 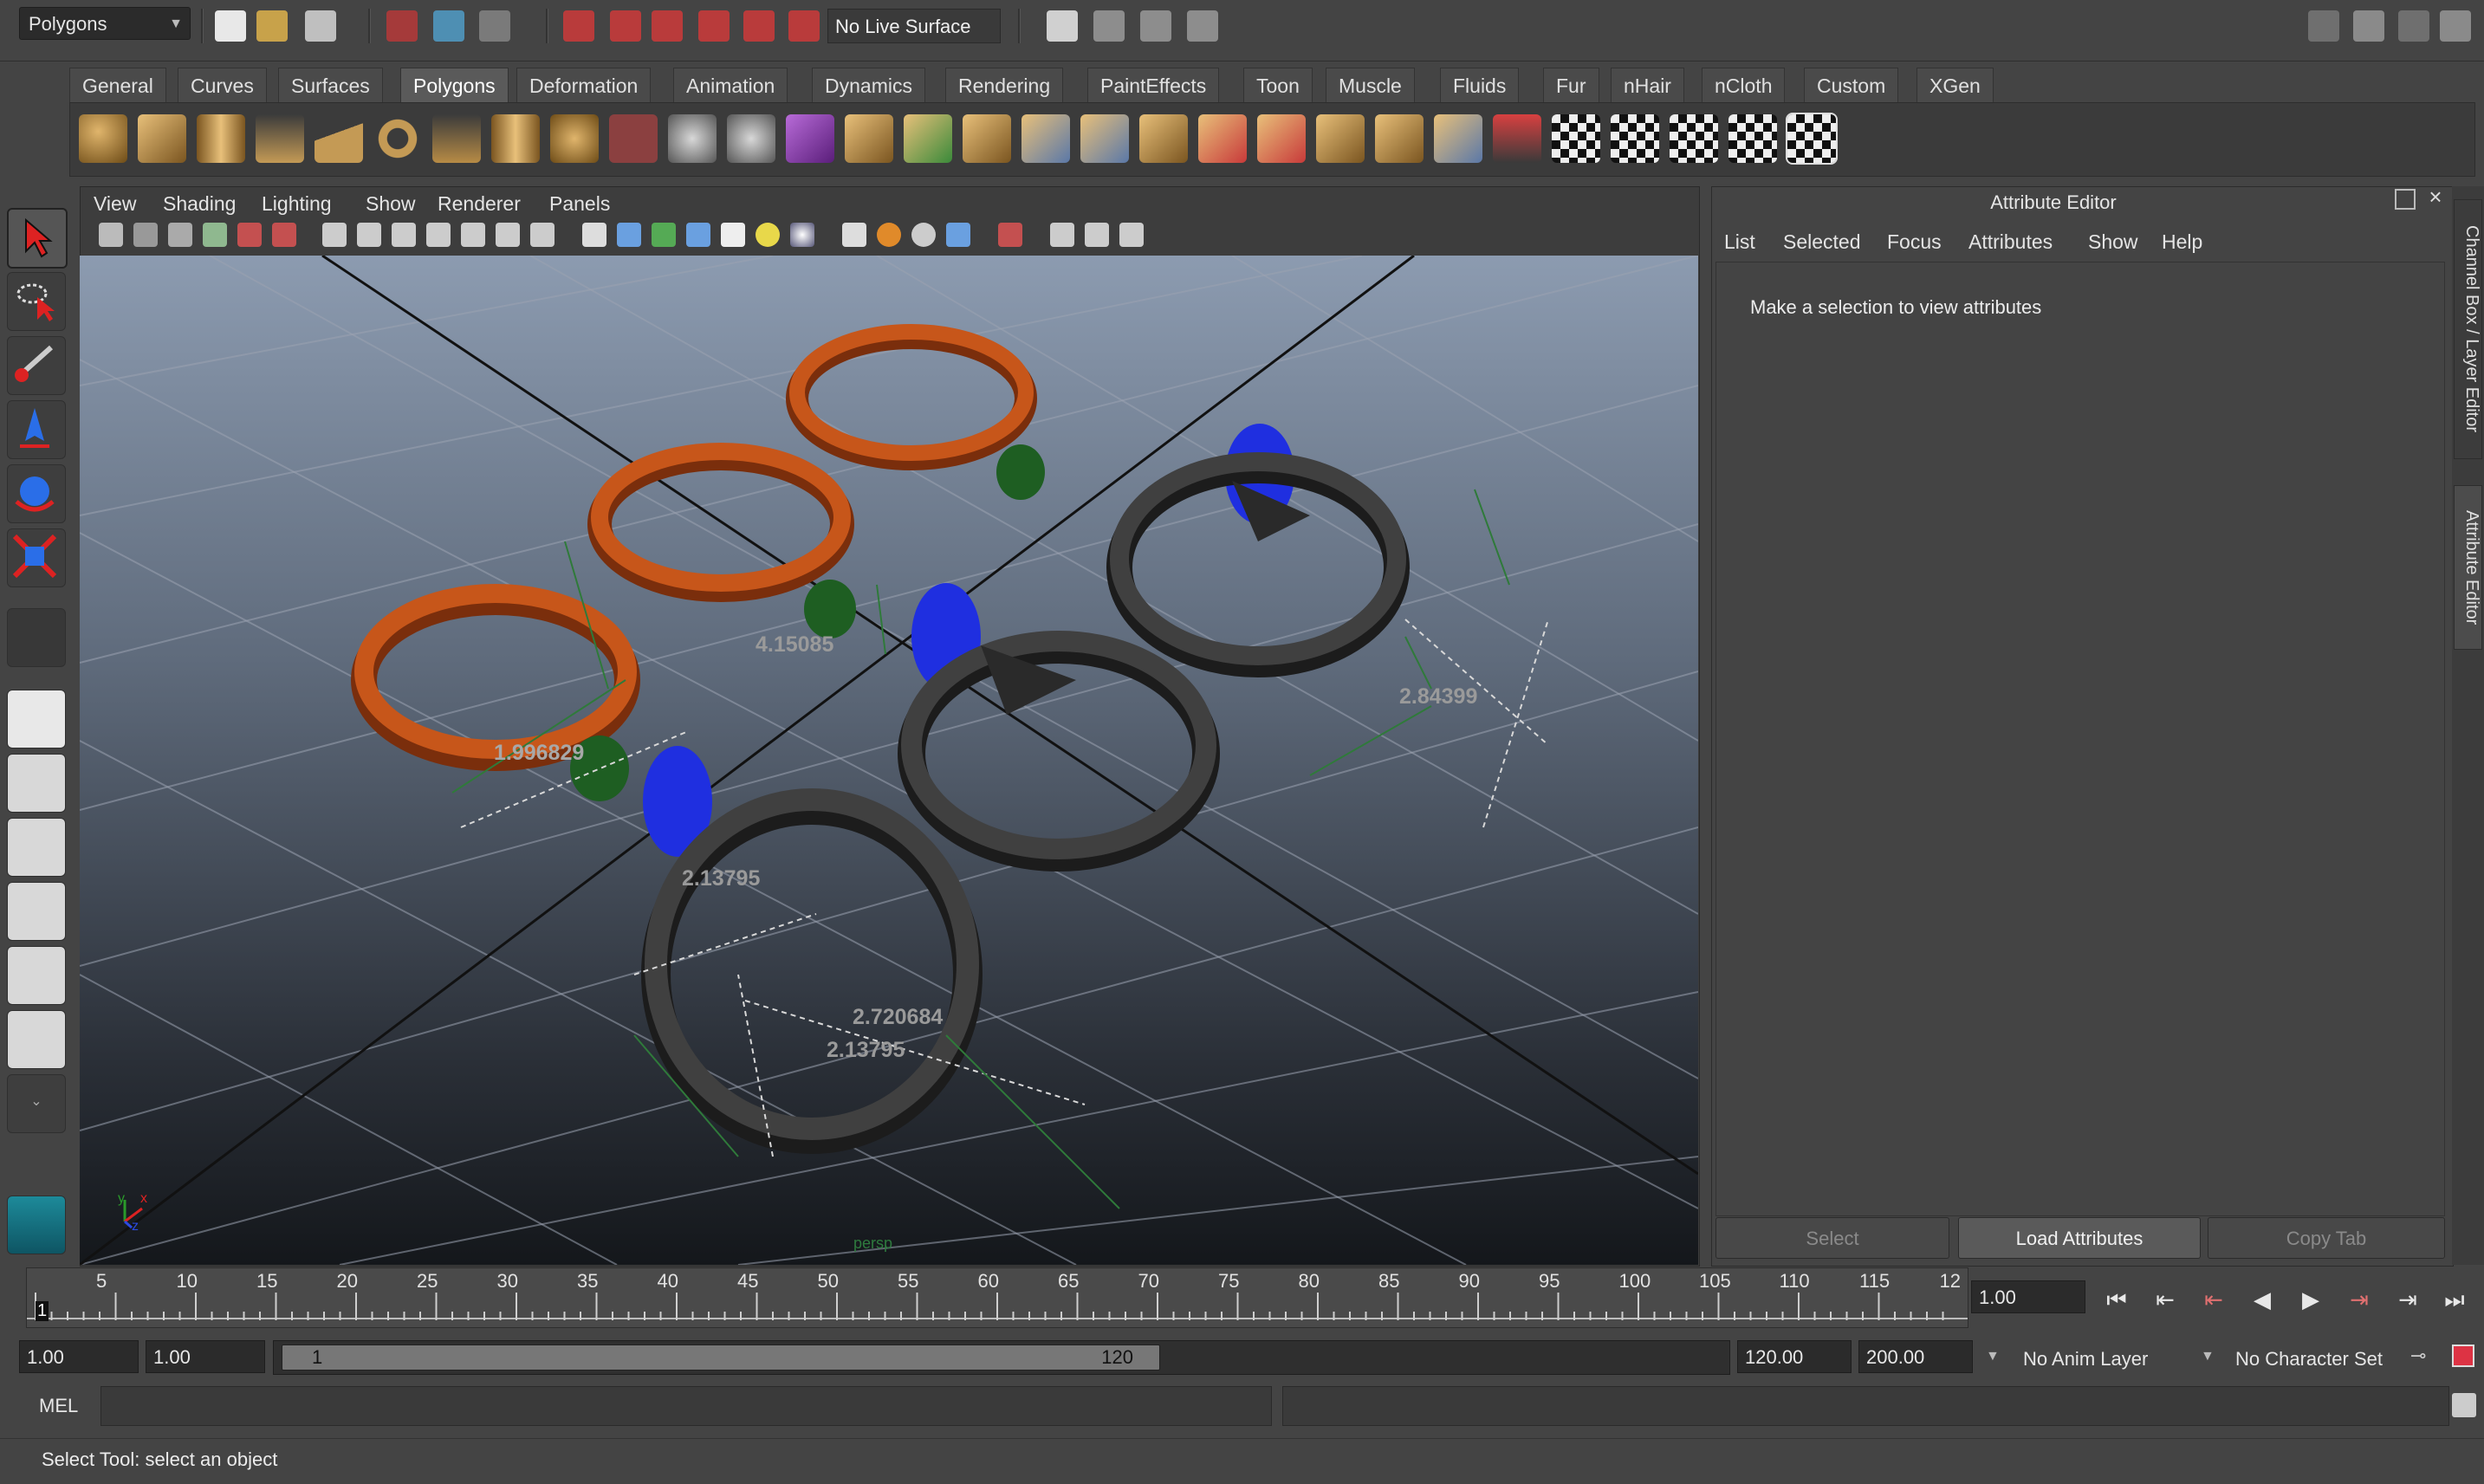 I want to click on snap-grid-icon, so click(x=578, y=26).